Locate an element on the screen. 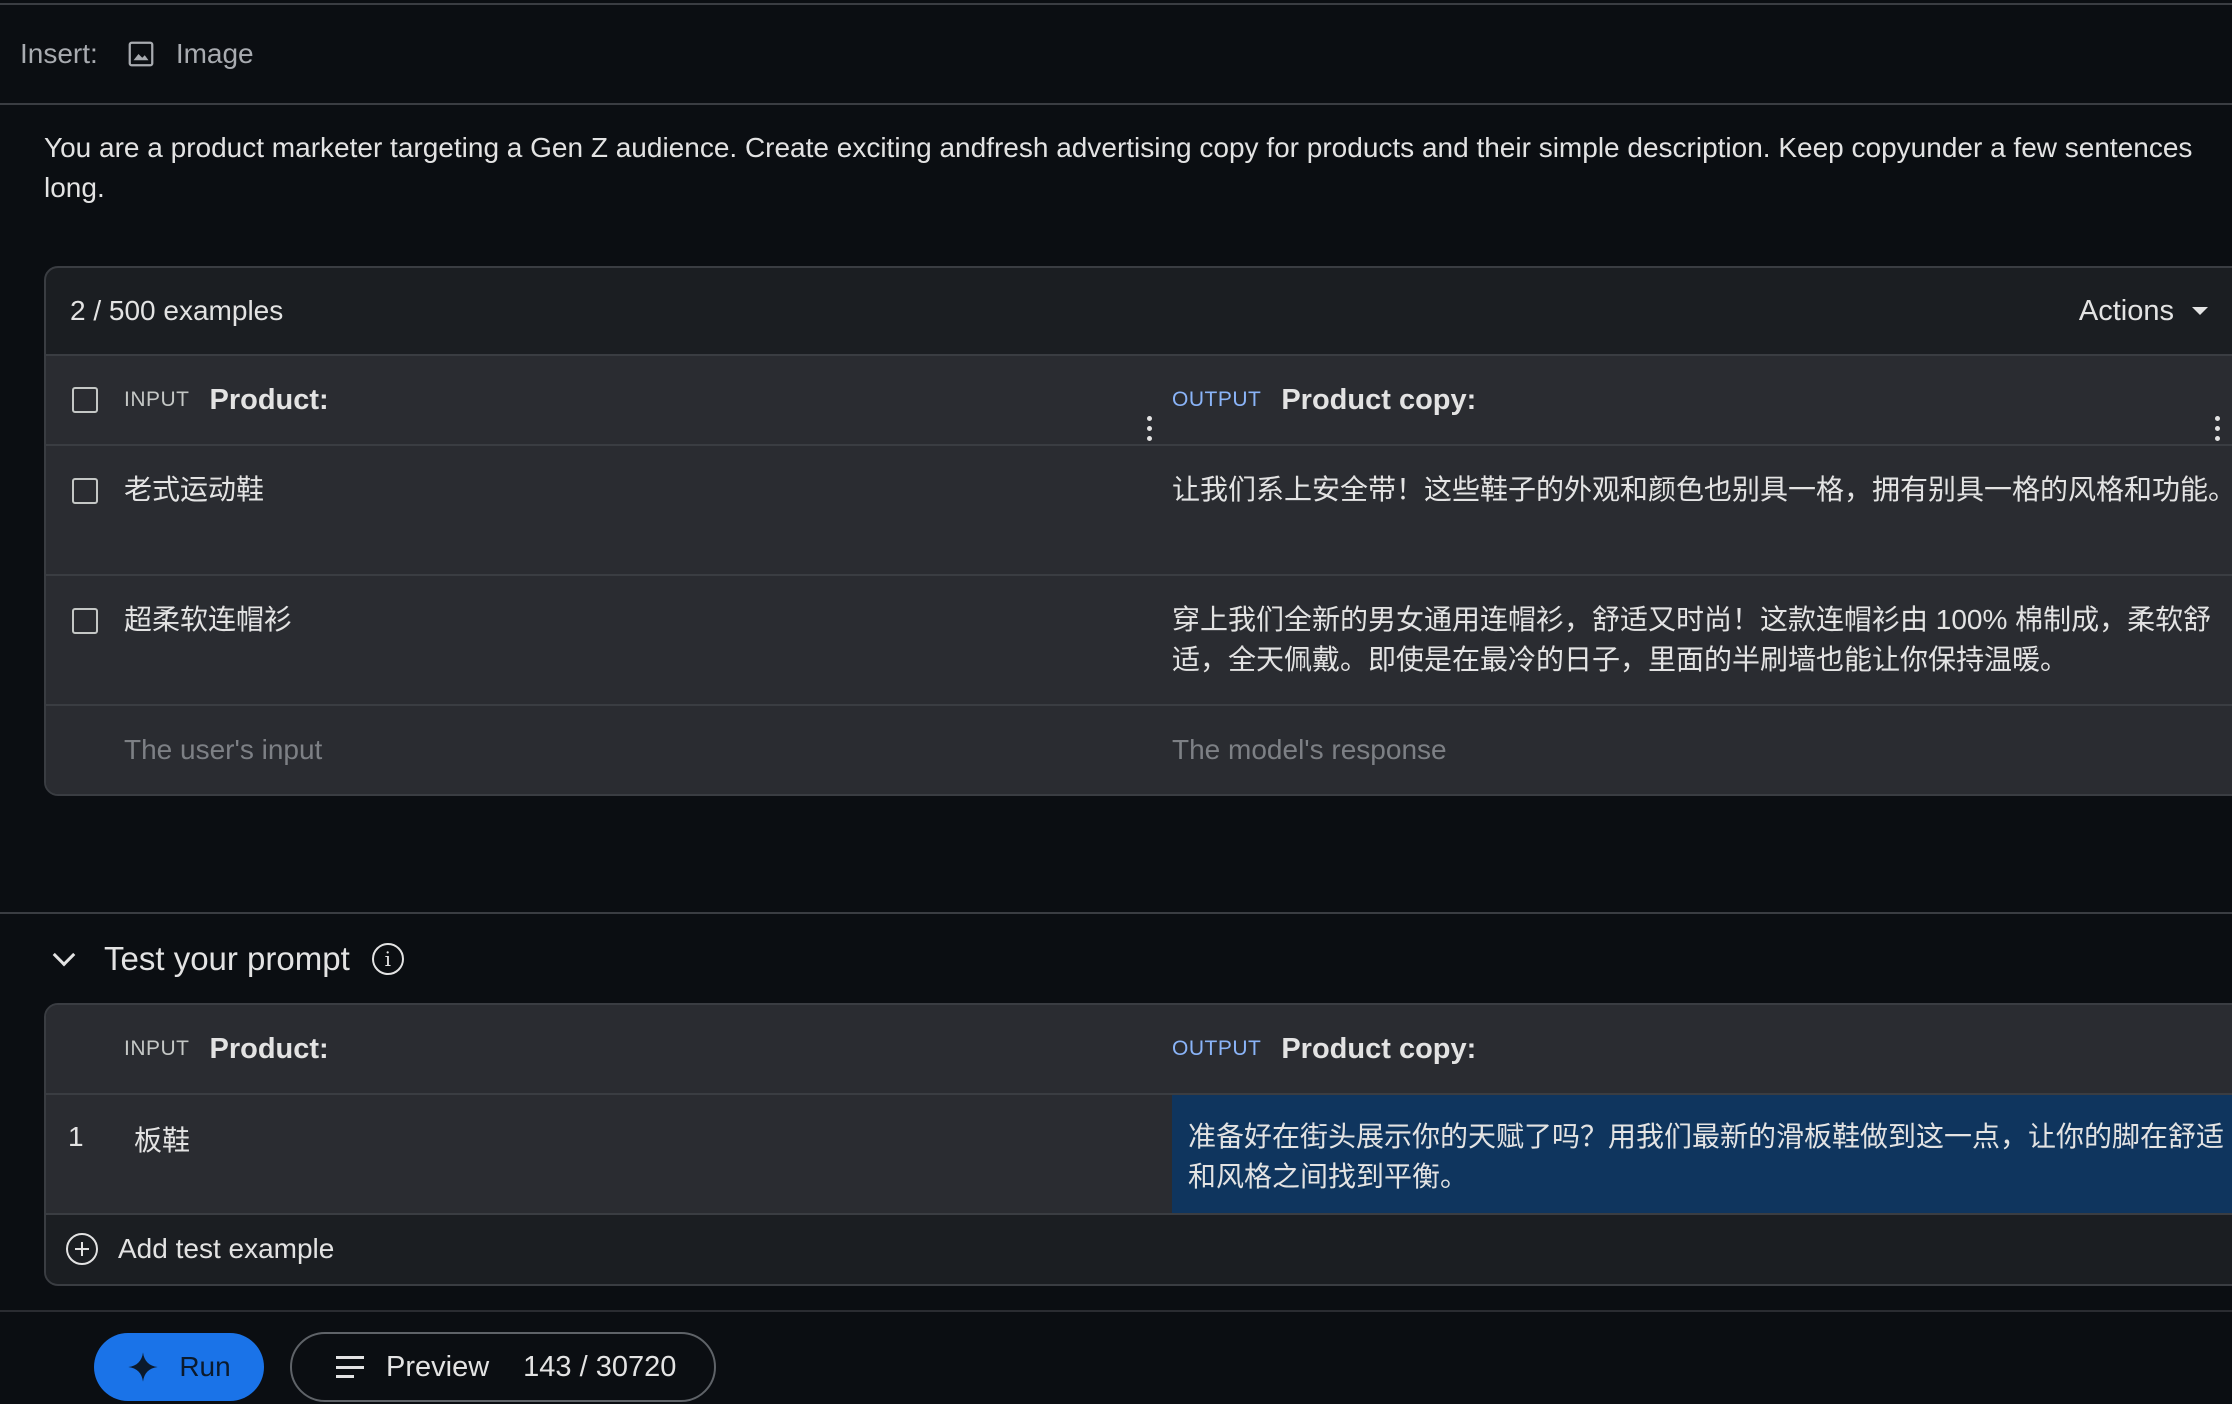 This screenshot has height=1404, width=2232. sparkle-icon is located at coordinates (143, 1367).